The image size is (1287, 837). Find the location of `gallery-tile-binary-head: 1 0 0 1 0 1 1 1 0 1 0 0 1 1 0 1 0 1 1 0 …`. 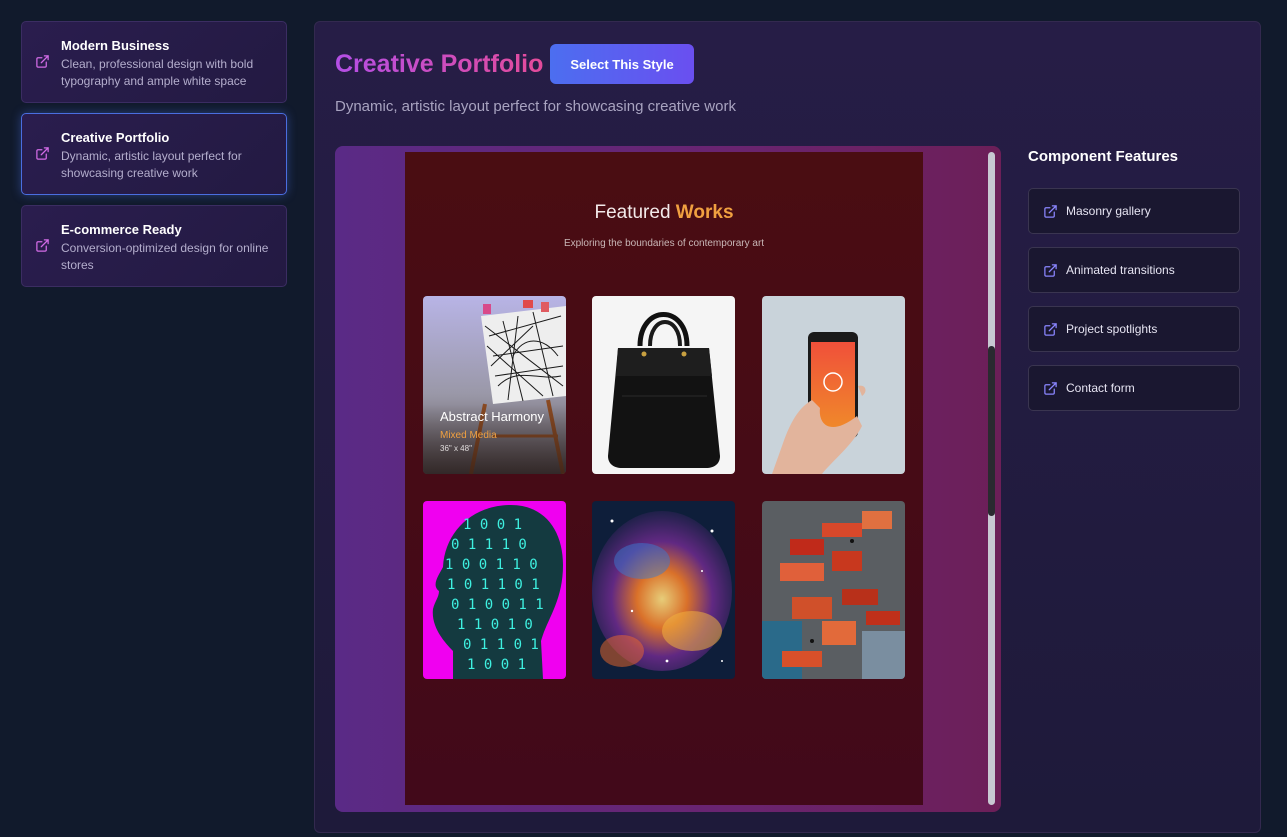

gallery-tile-binary-head: 1 0 0 1 0 1 1 1 0 1 0 0 1 1 0 1 0 1 1 0 … is located at coordinates (494, 590).